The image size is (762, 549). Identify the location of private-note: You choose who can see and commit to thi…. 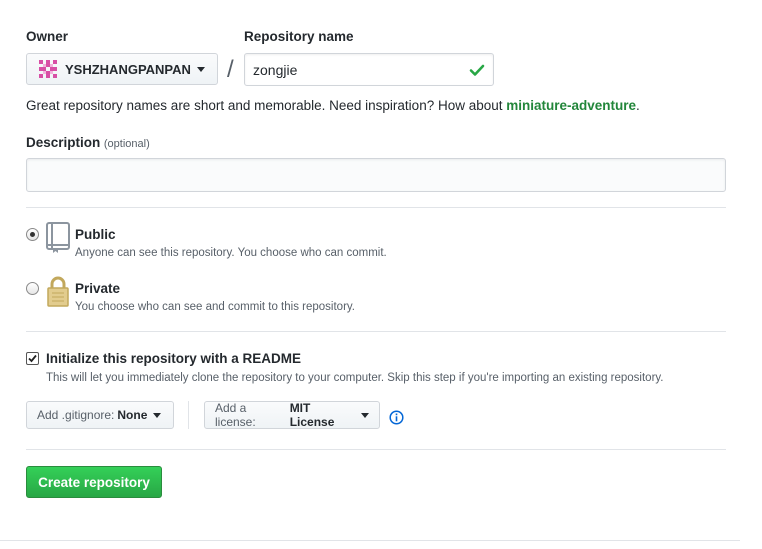
(215, 307).